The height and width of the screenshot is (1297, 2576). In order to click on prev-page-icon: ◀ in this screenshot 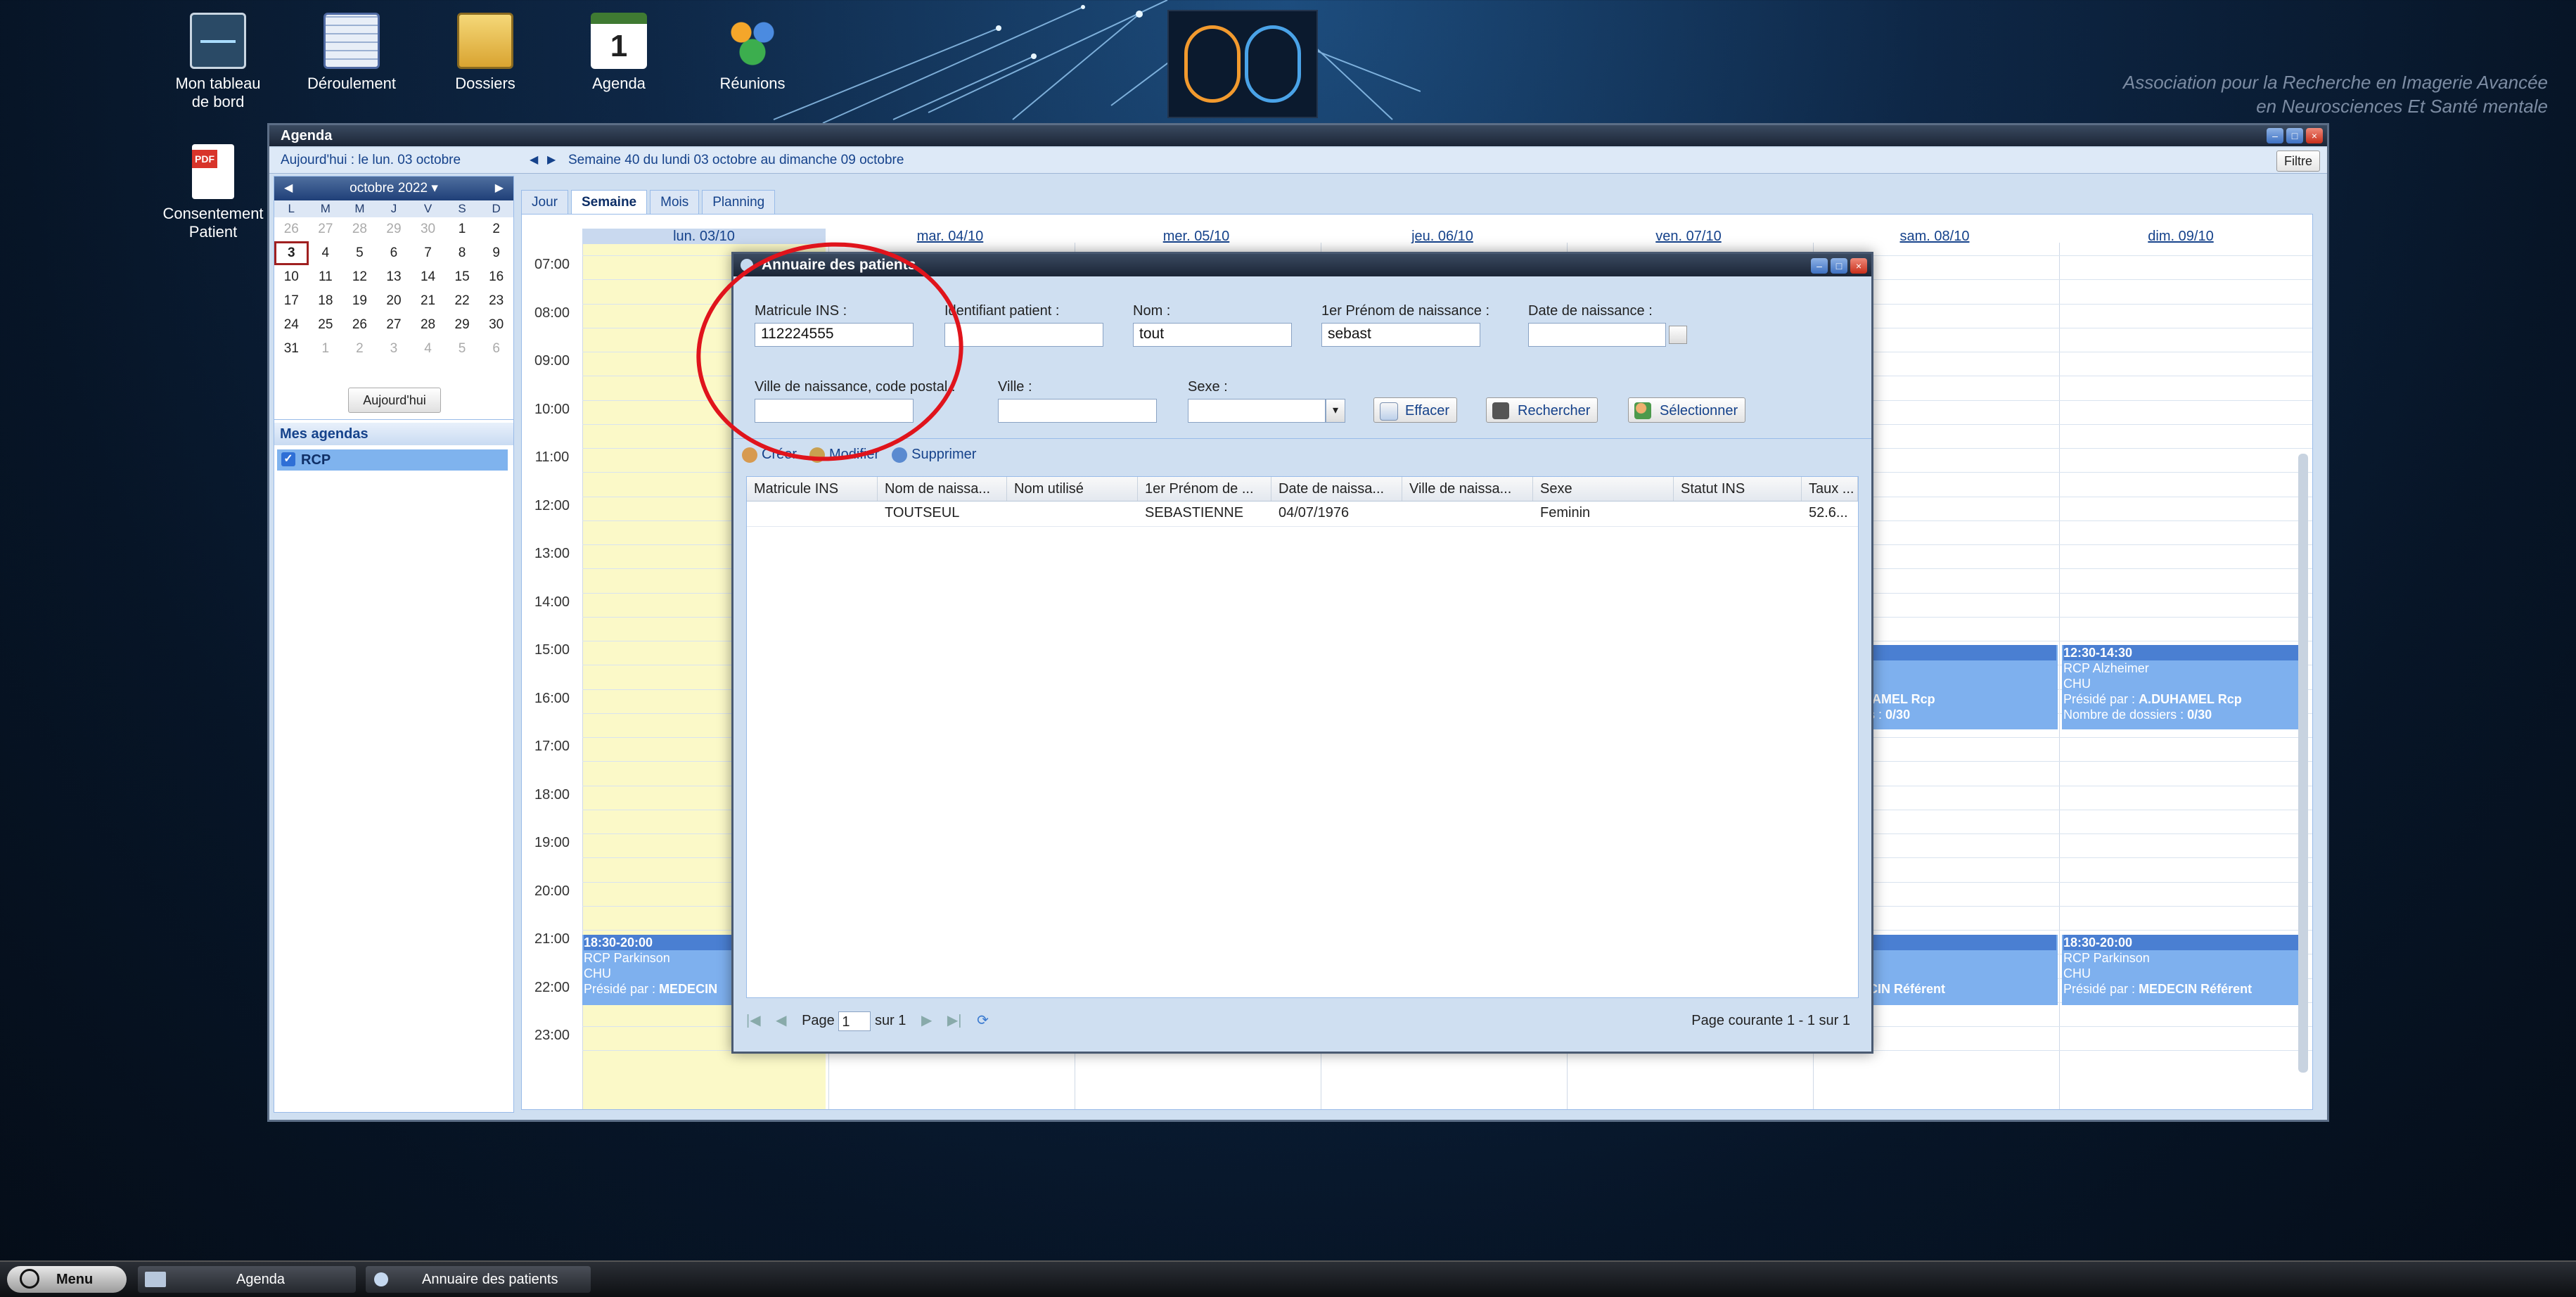, I will do `click(781, 1021)`.